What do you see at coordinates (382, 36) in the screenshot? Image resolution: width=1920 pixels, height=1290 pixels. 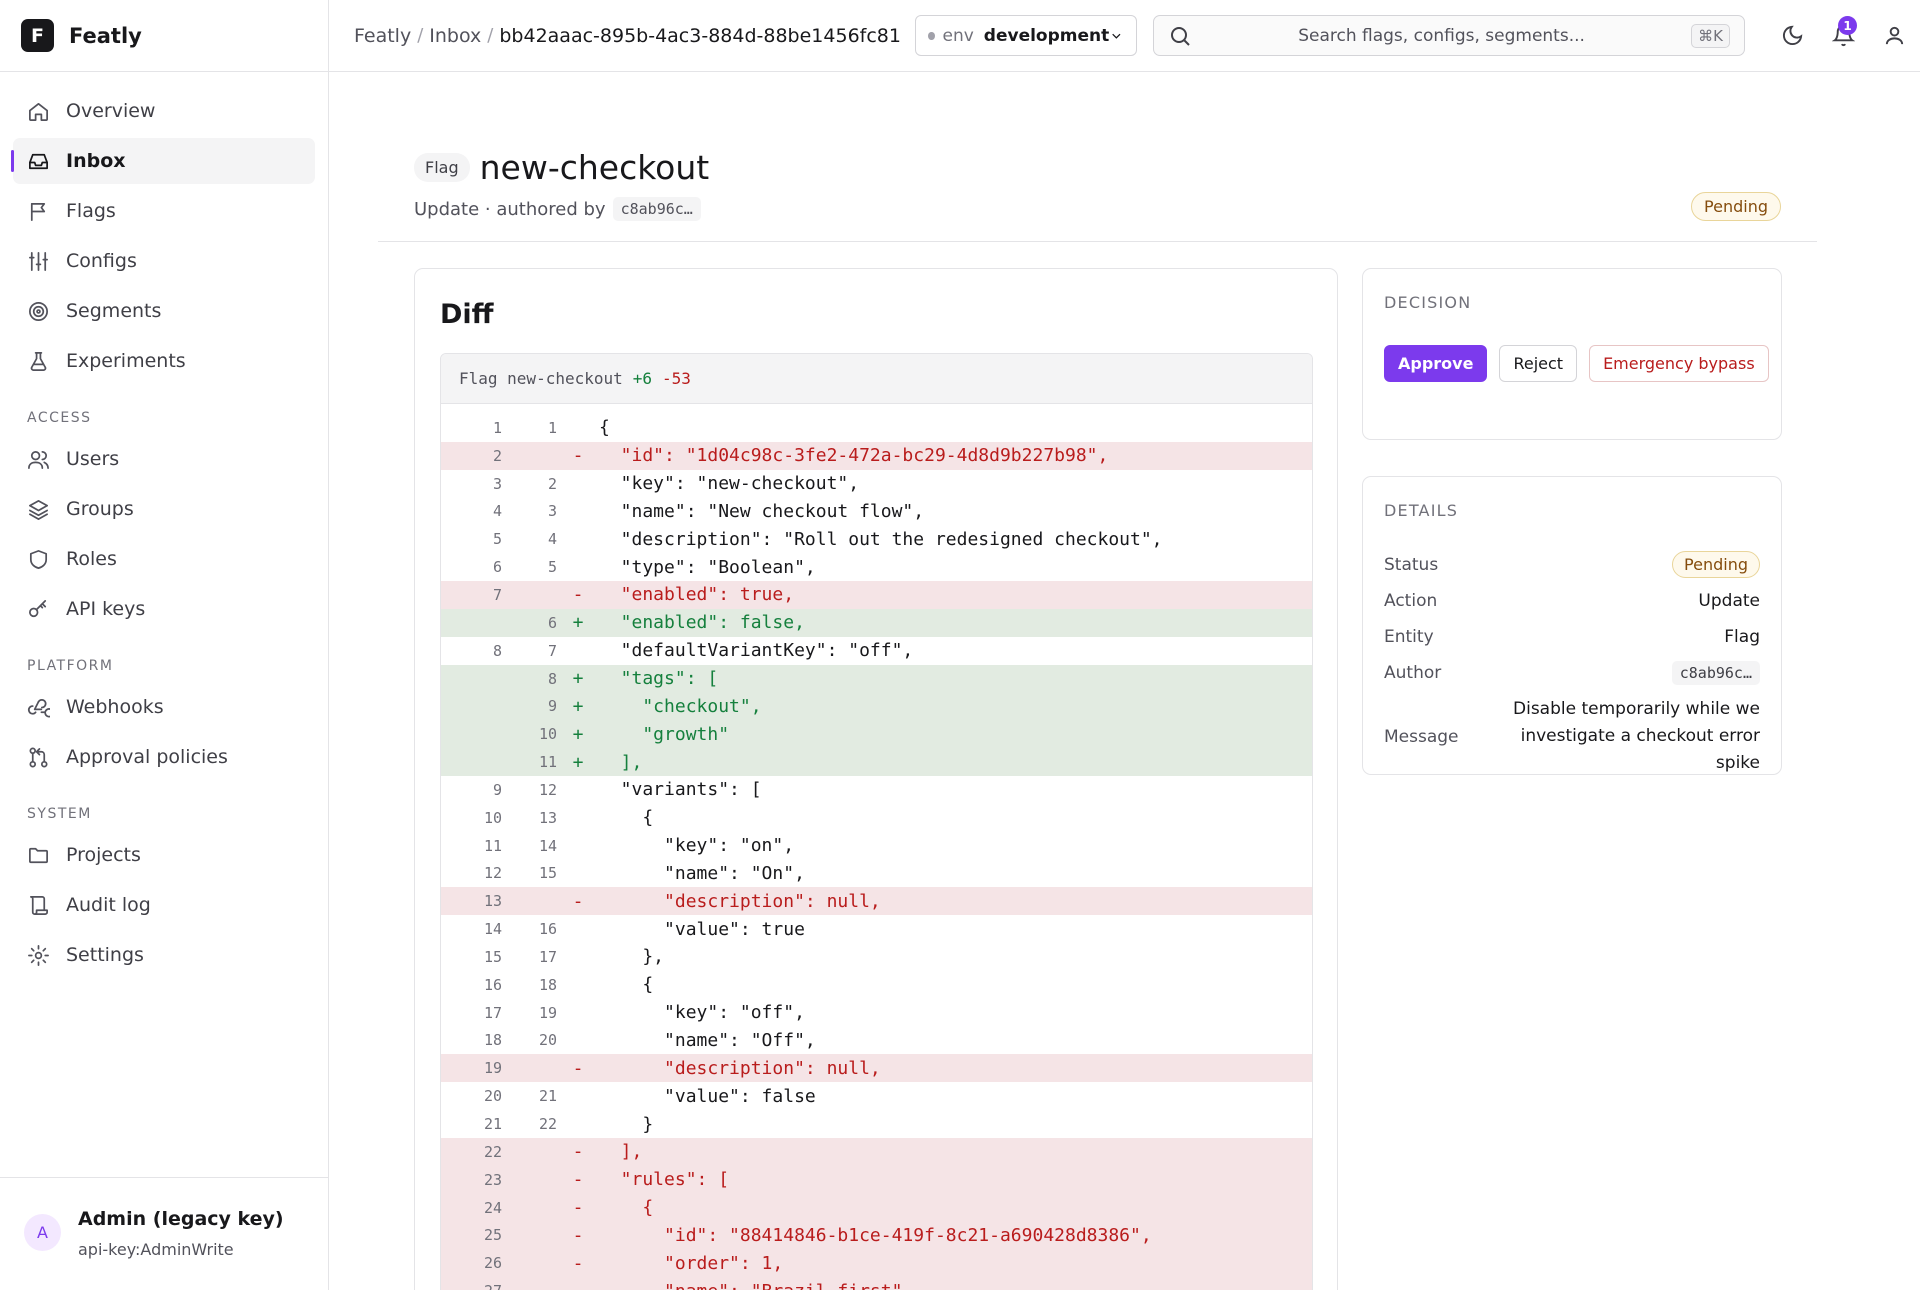 I see `breadcrumb-app: Featly` at bounding box center [382, 36].